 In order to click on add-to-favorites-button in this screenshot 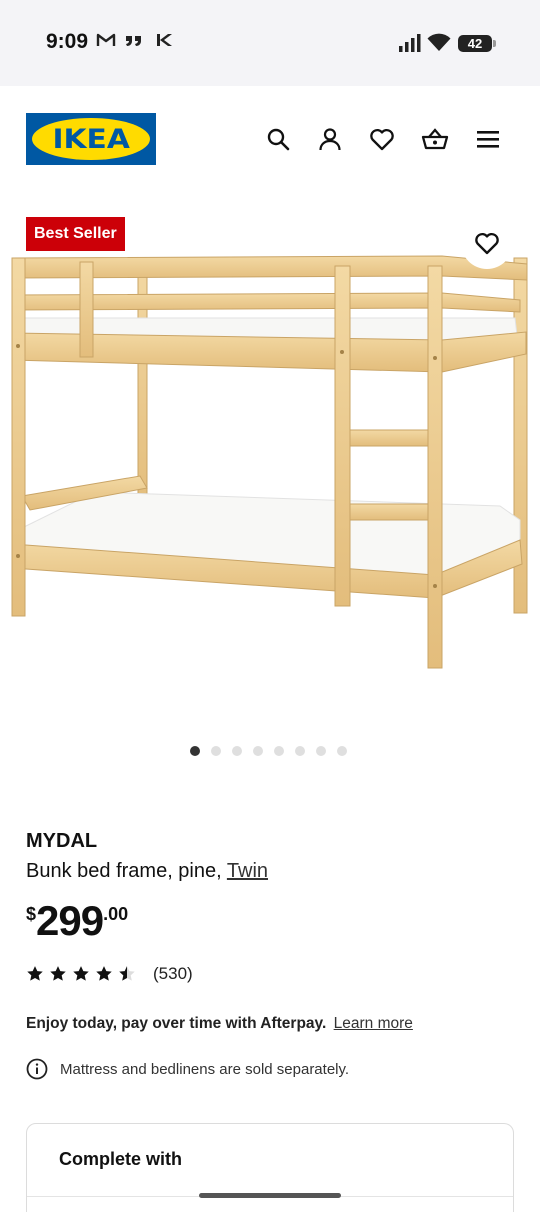, I will do `click(487, 243)`.